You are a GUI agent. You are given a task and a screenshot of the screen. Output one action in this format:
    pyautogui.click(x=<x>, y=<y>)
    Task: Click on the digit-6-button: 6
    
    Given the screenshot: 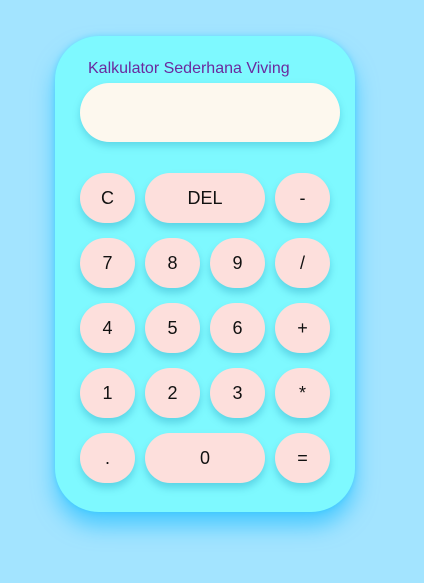 What is the action you would take?
    pyautogui.click(x=237, y=328)
    